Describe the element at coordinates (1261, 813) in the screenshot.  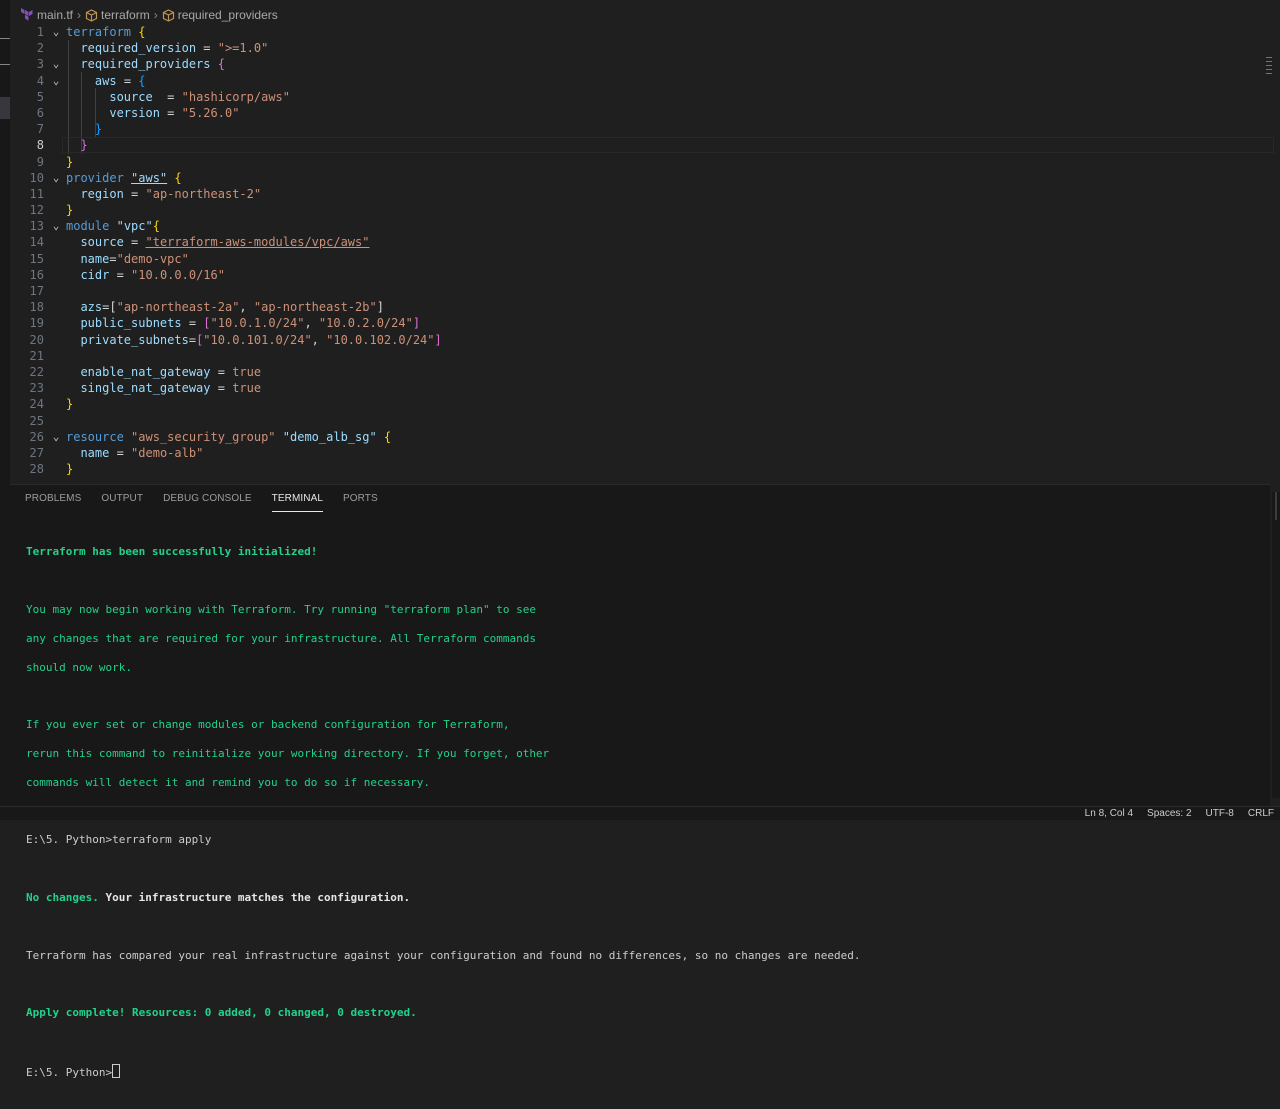
I see `status-eol: CRLF` at that location.